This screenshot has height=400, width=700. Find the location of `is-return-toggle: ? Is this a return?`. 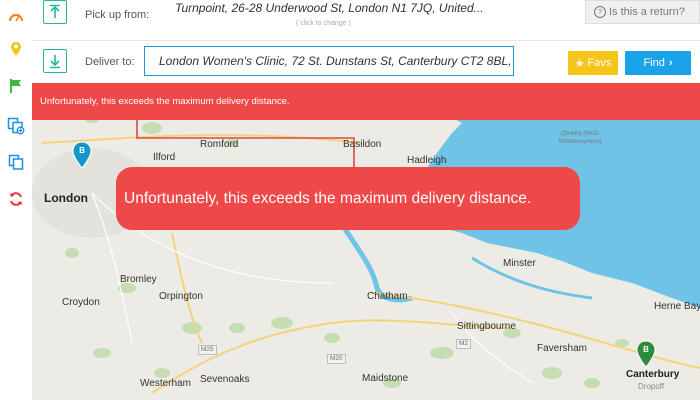

is-return-toggle: ? Is this a return? is located at coordinates (642, 12).